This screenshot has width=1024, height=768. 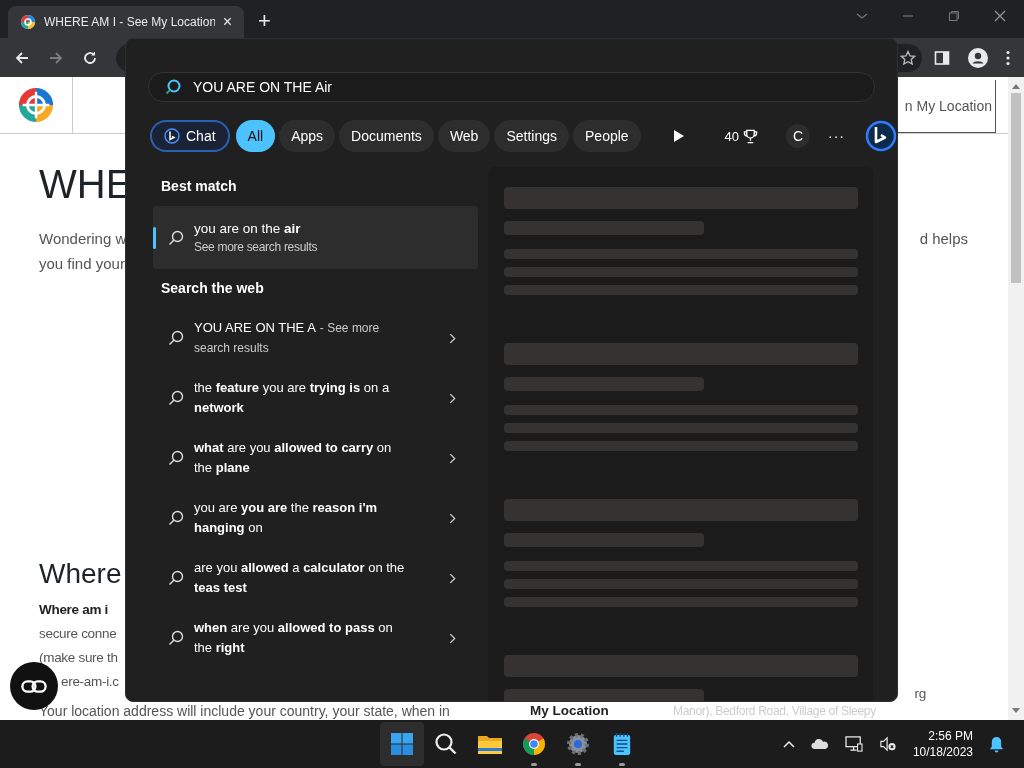 What do you see at coordinates (78, 658) in the screenshot?
I see `body-text: (make sure th` at bounding box center [78, 658].